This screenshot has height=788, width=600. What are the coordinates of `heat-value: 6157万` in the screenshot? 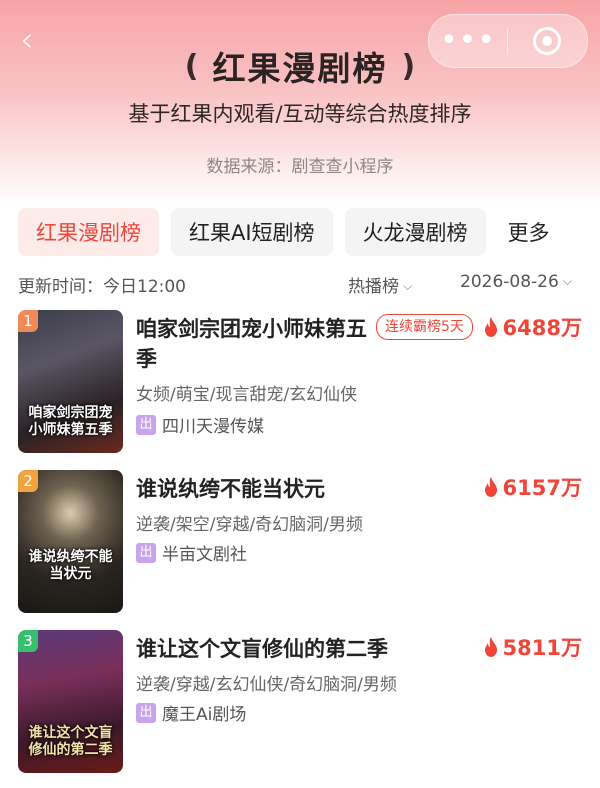 It's located at (532, 487).